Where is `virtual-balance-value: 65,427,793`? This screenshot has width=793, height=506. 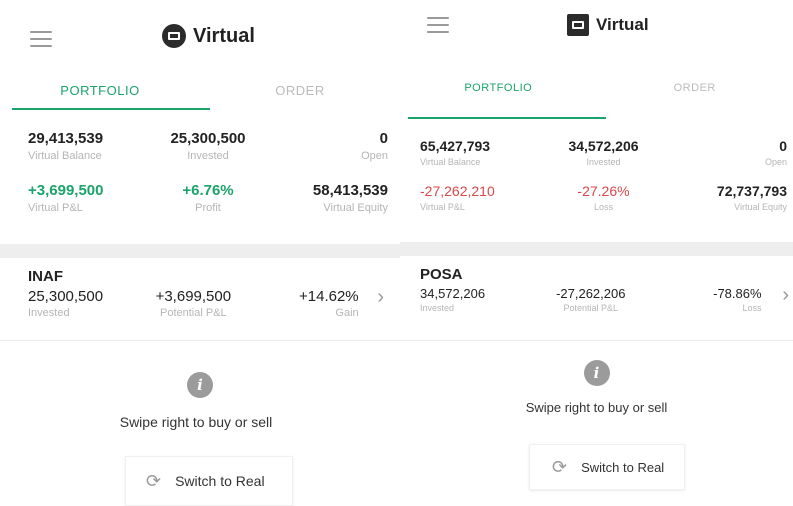
virtual-balance-value: 65,427,793 is located at coordinates (455, 146).